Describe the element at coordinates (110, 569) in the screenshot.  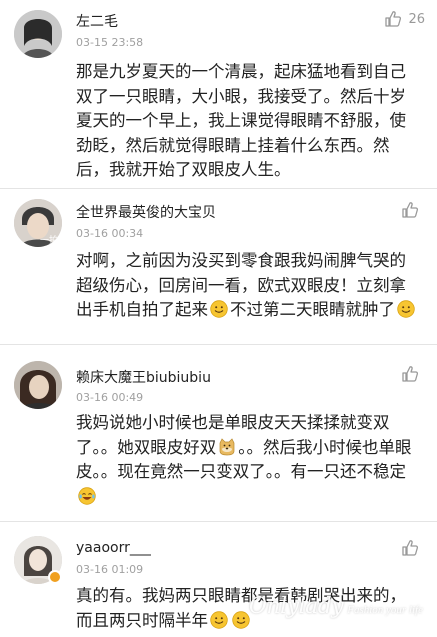
I see `timestamp: 03-16 01:09` at that location.